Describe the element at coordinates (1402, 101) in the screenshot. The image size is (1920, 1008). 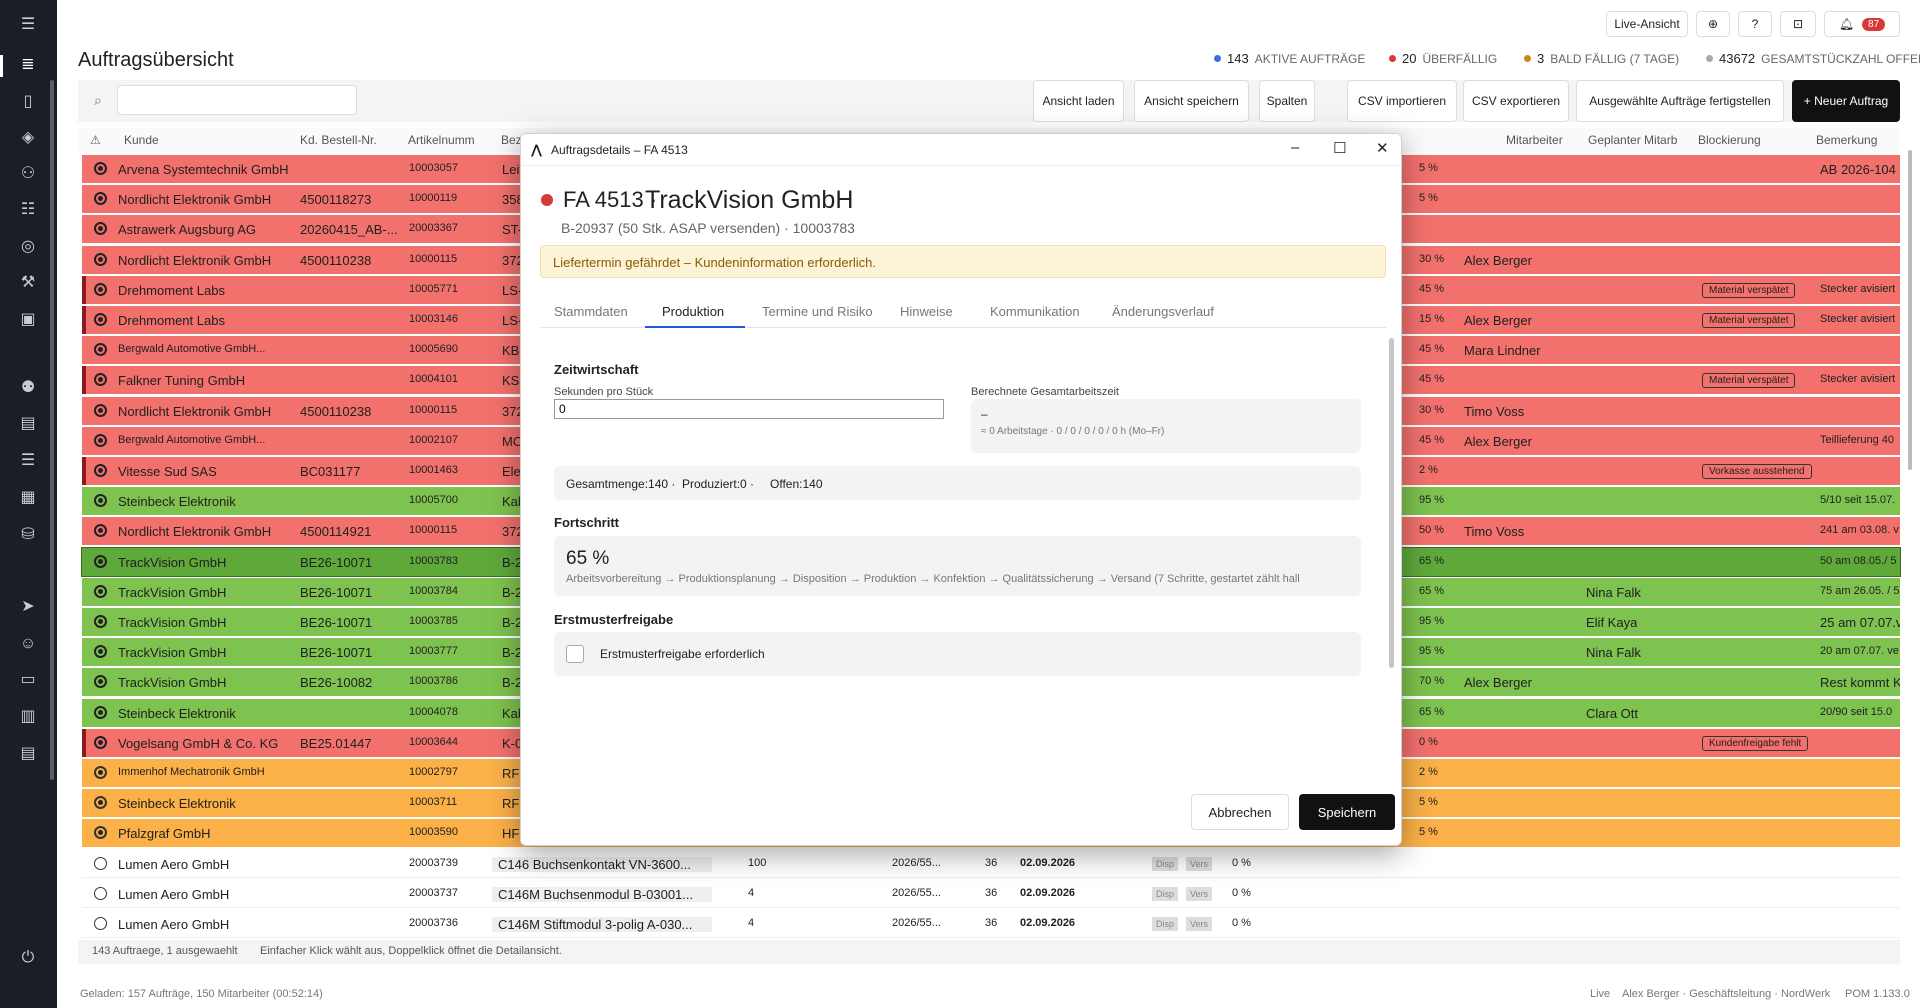
I see `csv-import-button: CSV importieren` at that location.